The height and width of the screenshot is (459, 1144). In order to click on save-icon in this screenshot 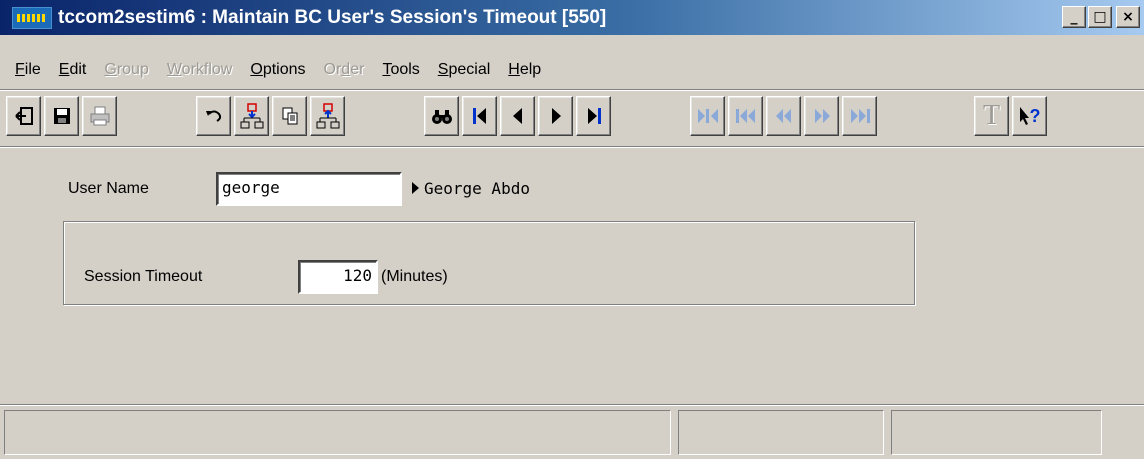, I will do `click(61, 116)`.